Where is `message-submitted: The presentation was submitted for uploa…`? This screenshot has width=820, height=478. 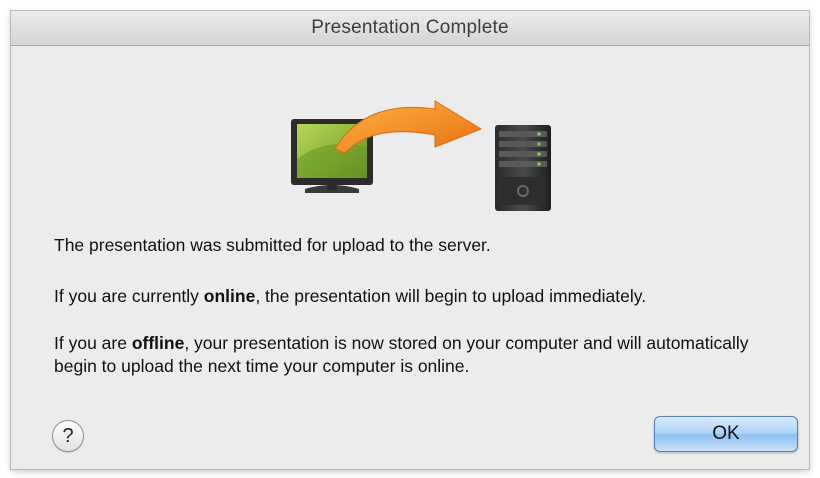
message-submitted: The presentation was submitted for uploa… is located at coordinates (272, 245).